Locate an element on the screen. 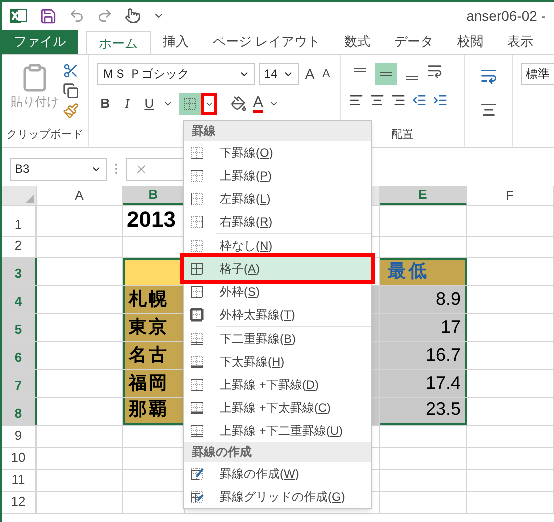  menu-item: 下罫線(O) is located at coordinates (277, 152).